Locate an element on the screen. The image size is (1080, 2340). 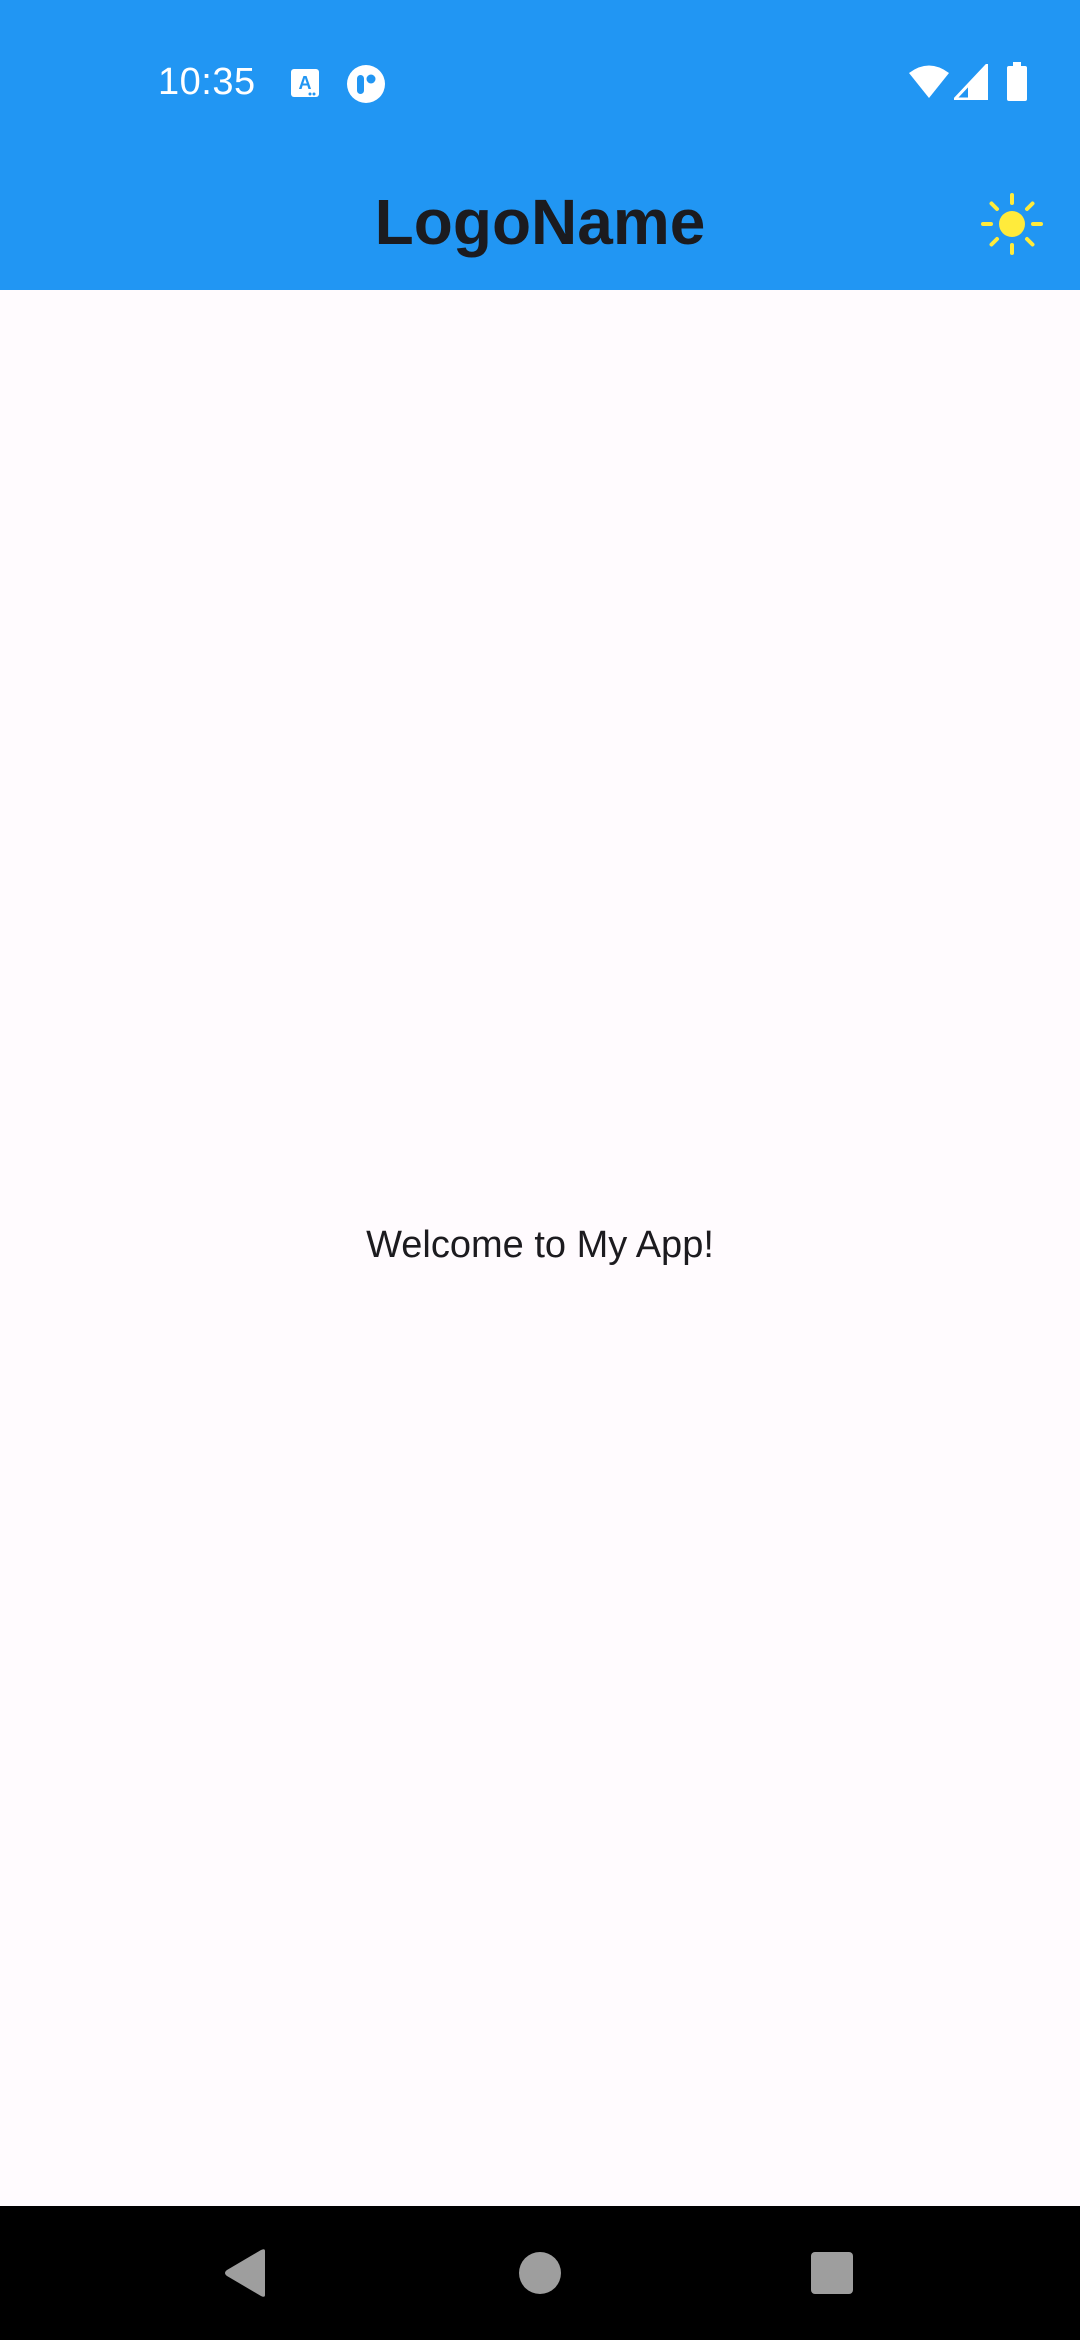
back-button is located at coordinates (245, 2273).